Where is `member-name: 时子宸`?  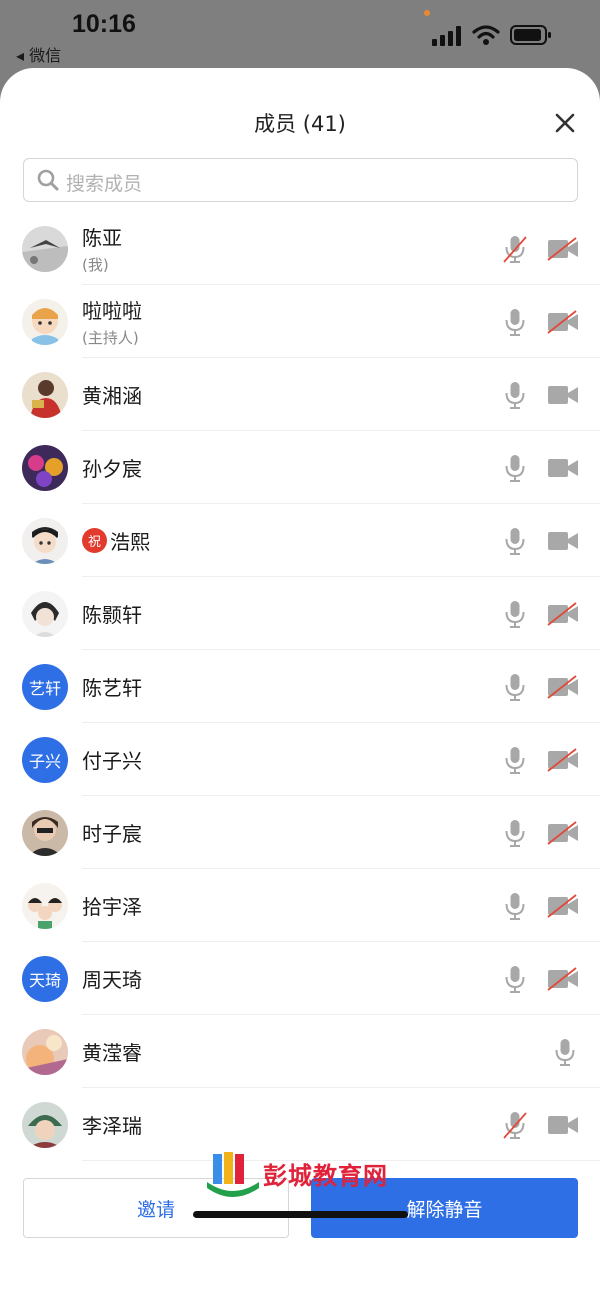 member-name: 时子宸 is located at coordinates (112, 834).